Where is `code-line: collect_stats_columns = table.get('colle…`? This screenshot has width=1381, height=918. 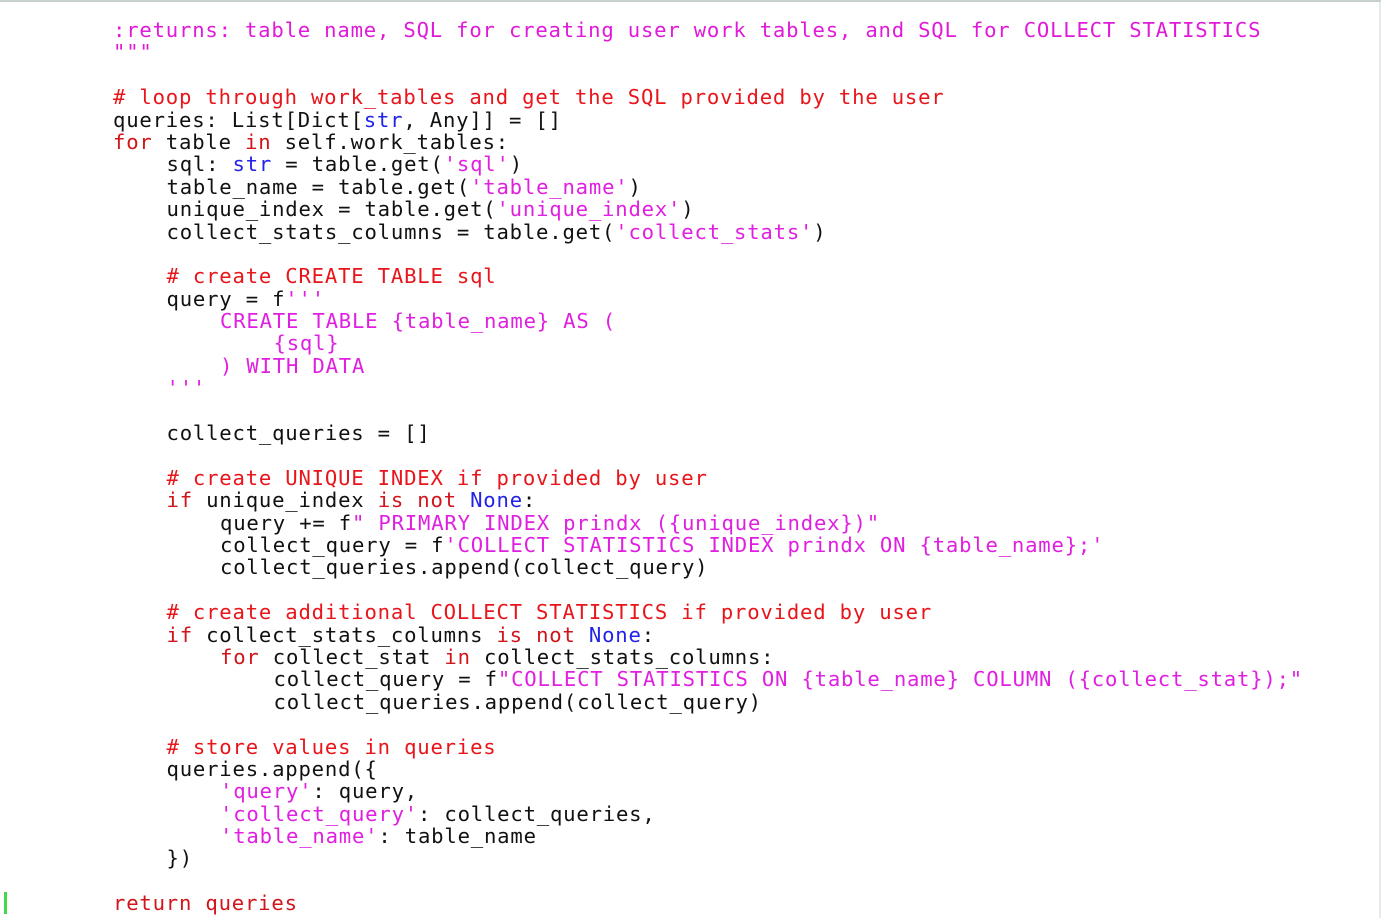
code-line: collect_stats_columns = table.get('colle… is located at coordinates (708, 231).